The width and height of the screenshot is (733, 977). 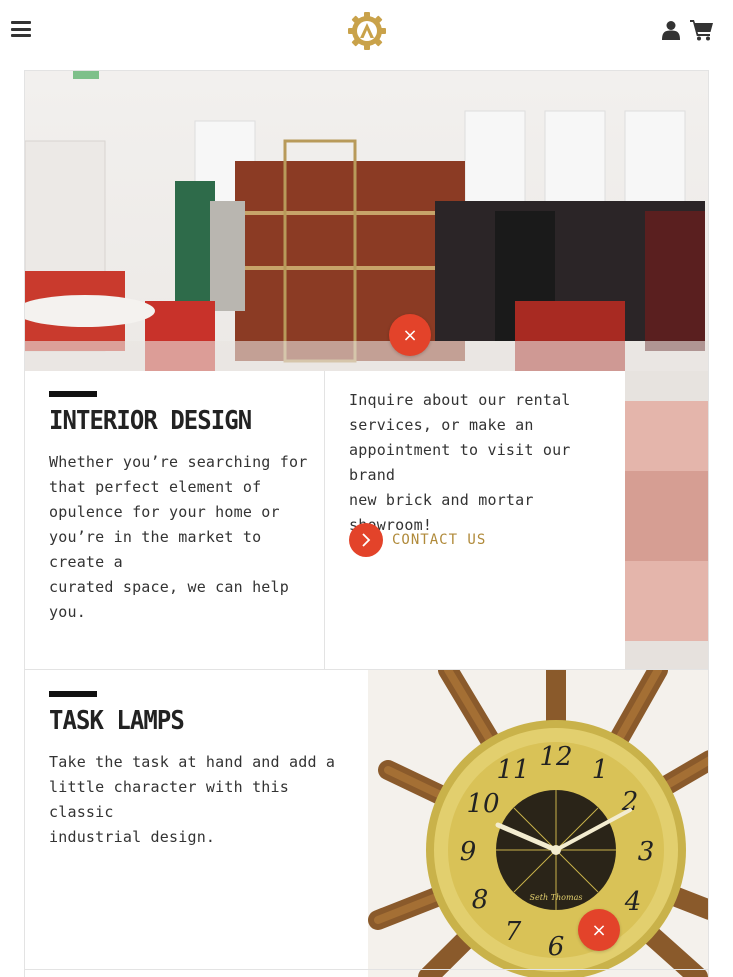 I want to click on interior-accent-bar, so click(x=73, y=394).